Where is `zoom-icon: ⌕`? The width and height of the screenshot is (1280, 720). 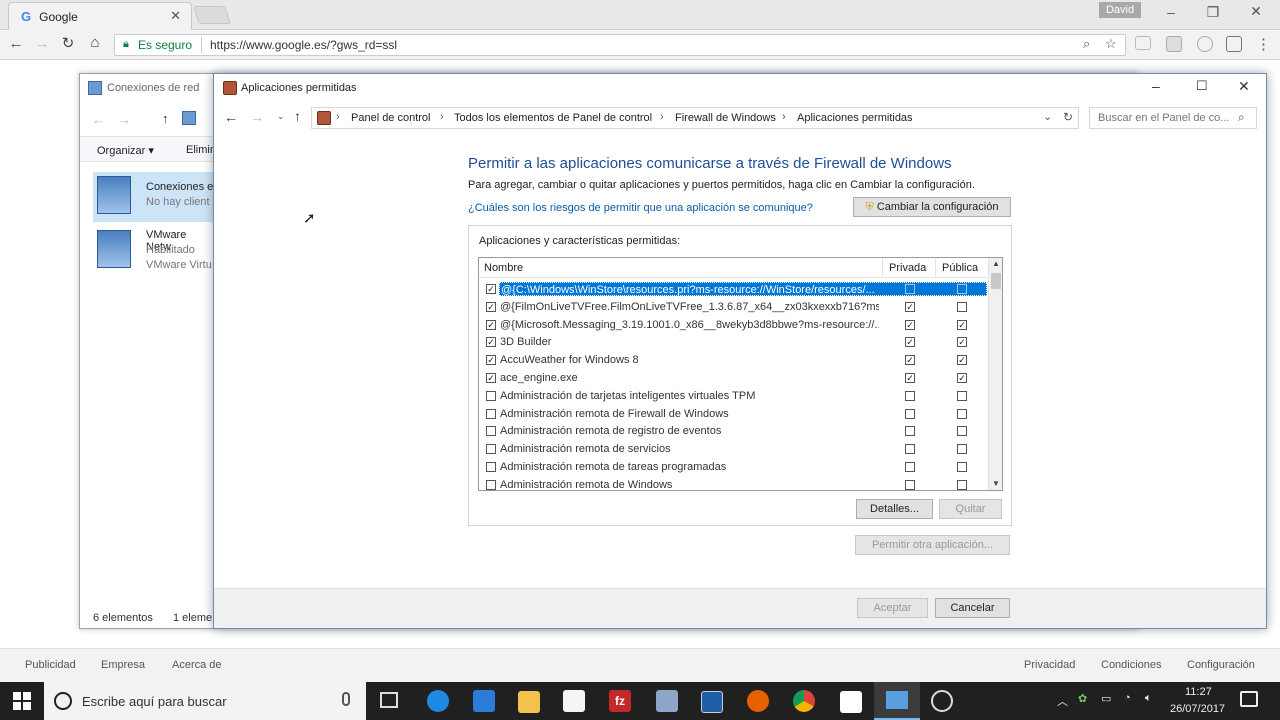
zoom-icon: ⌕ is located at coordinates (1086, 44).